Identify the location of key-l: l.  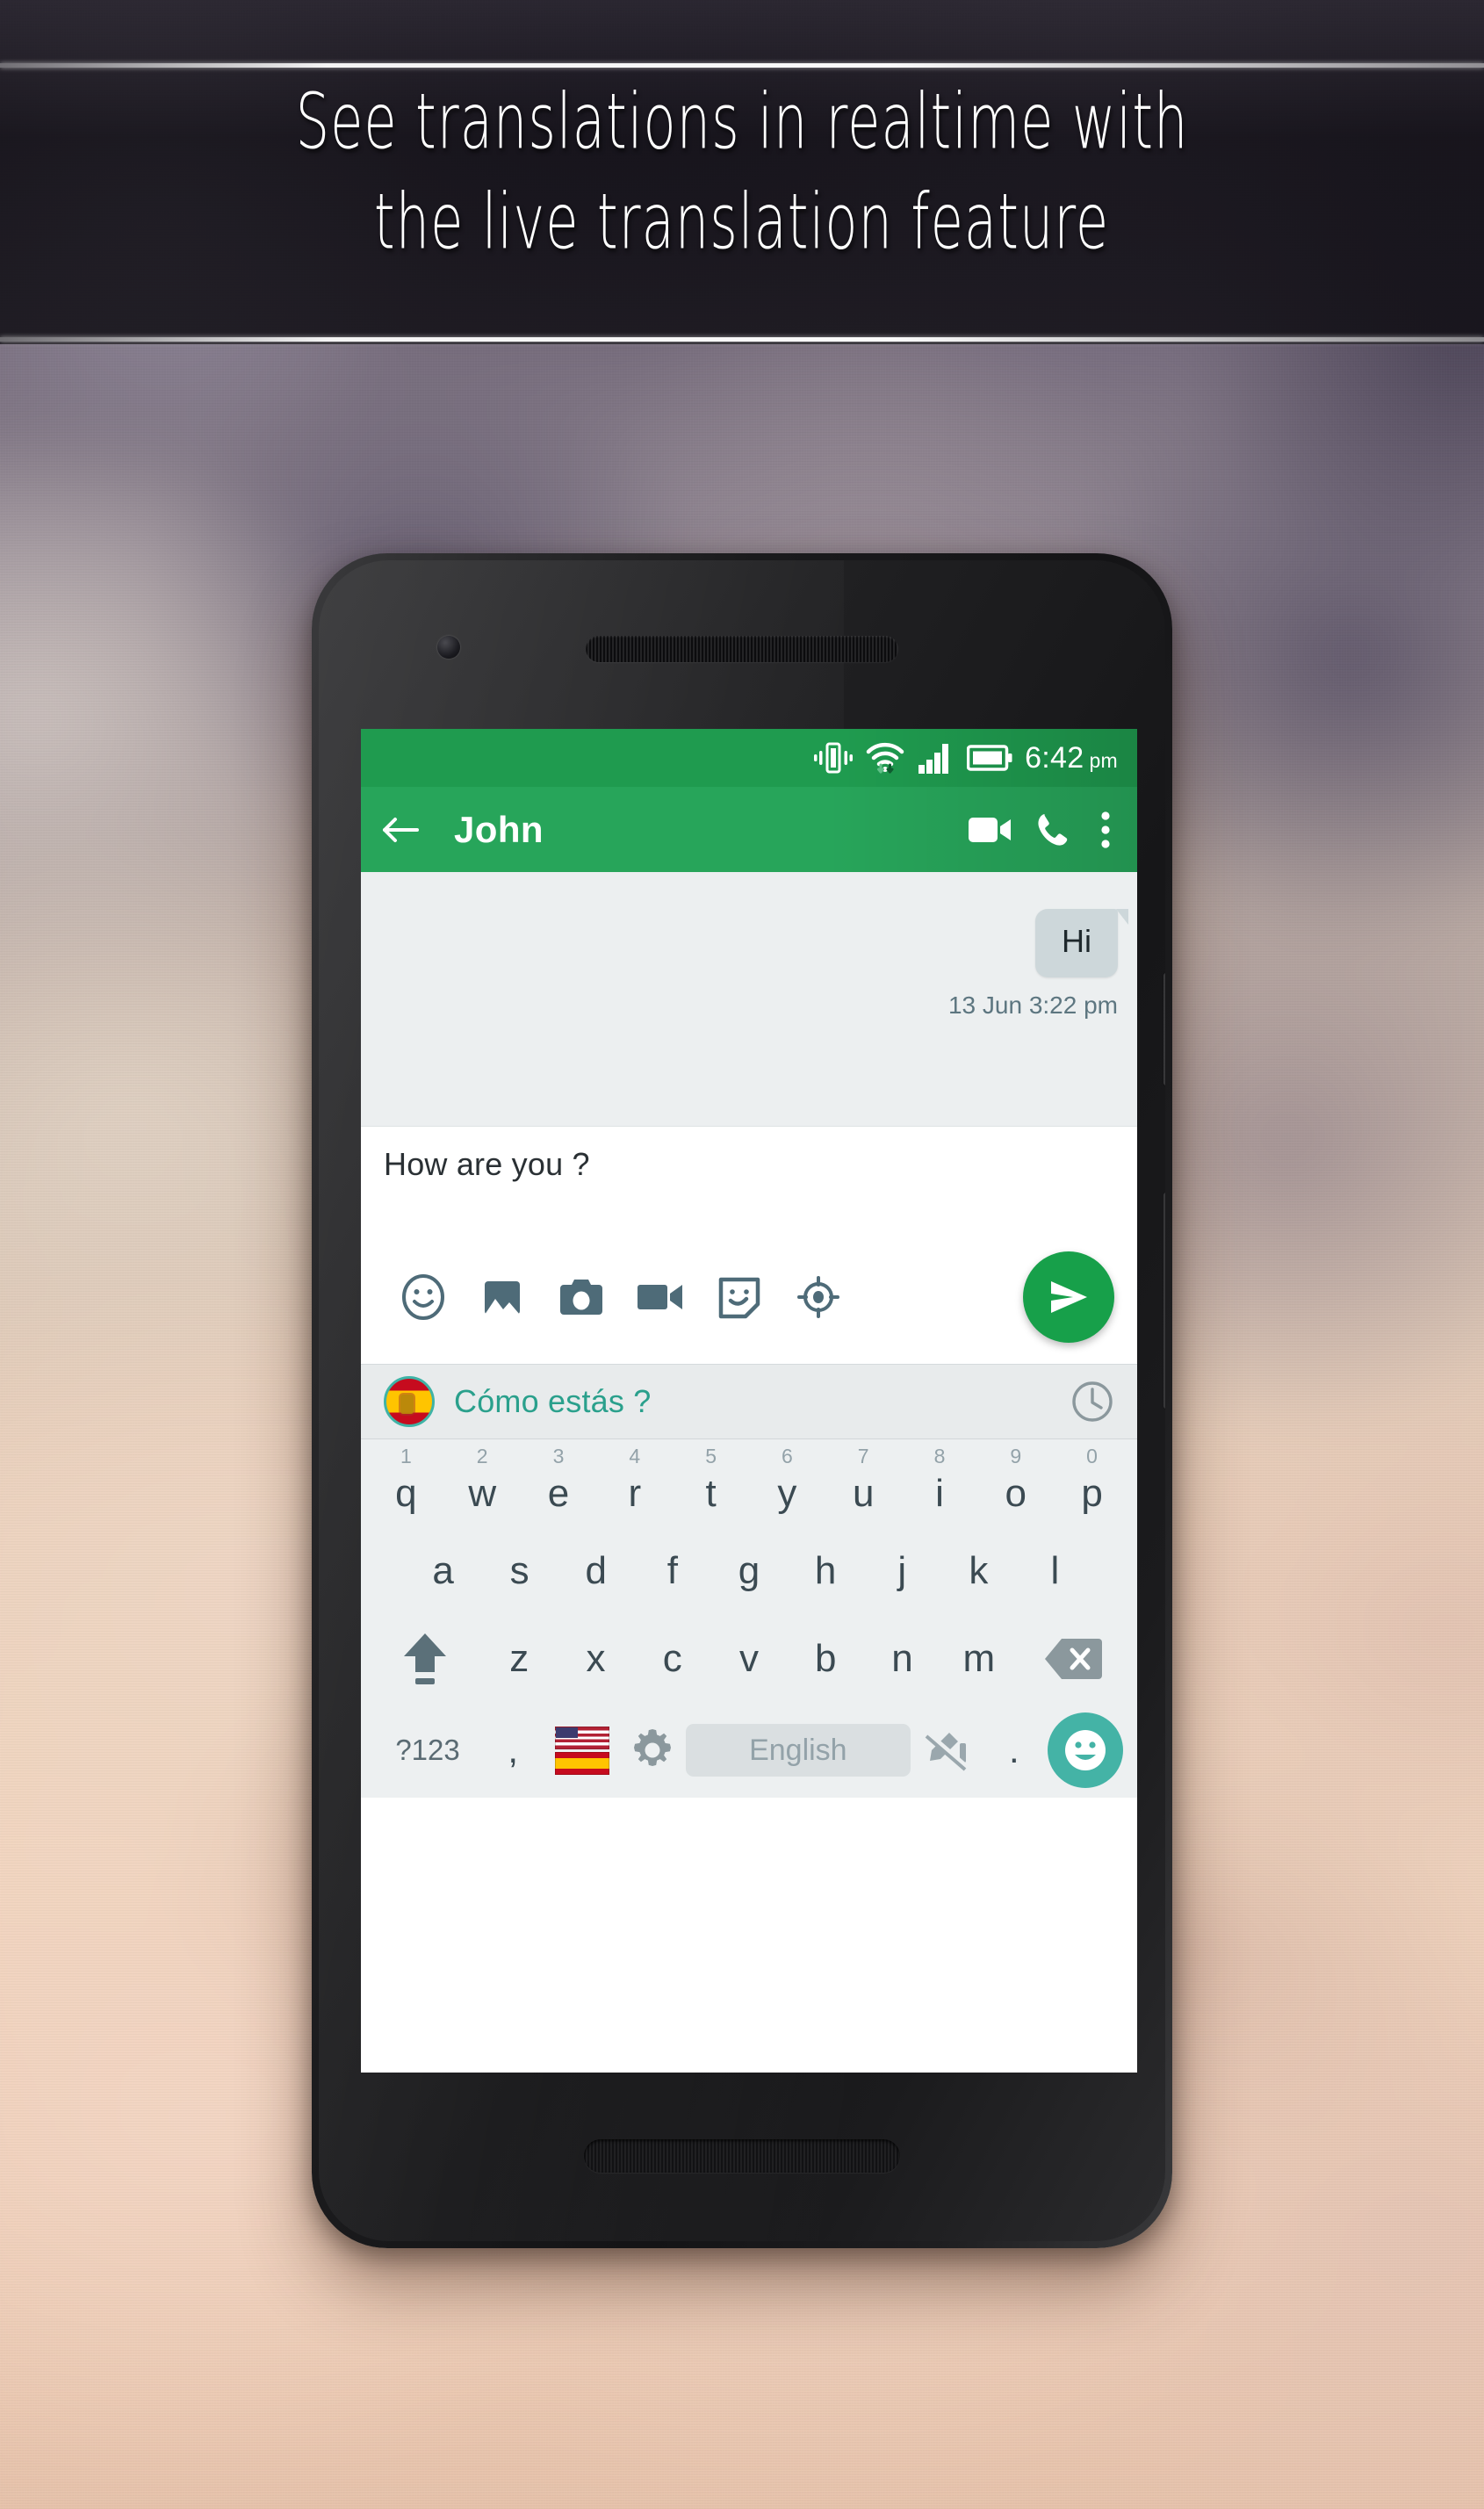
(1055, 1571).